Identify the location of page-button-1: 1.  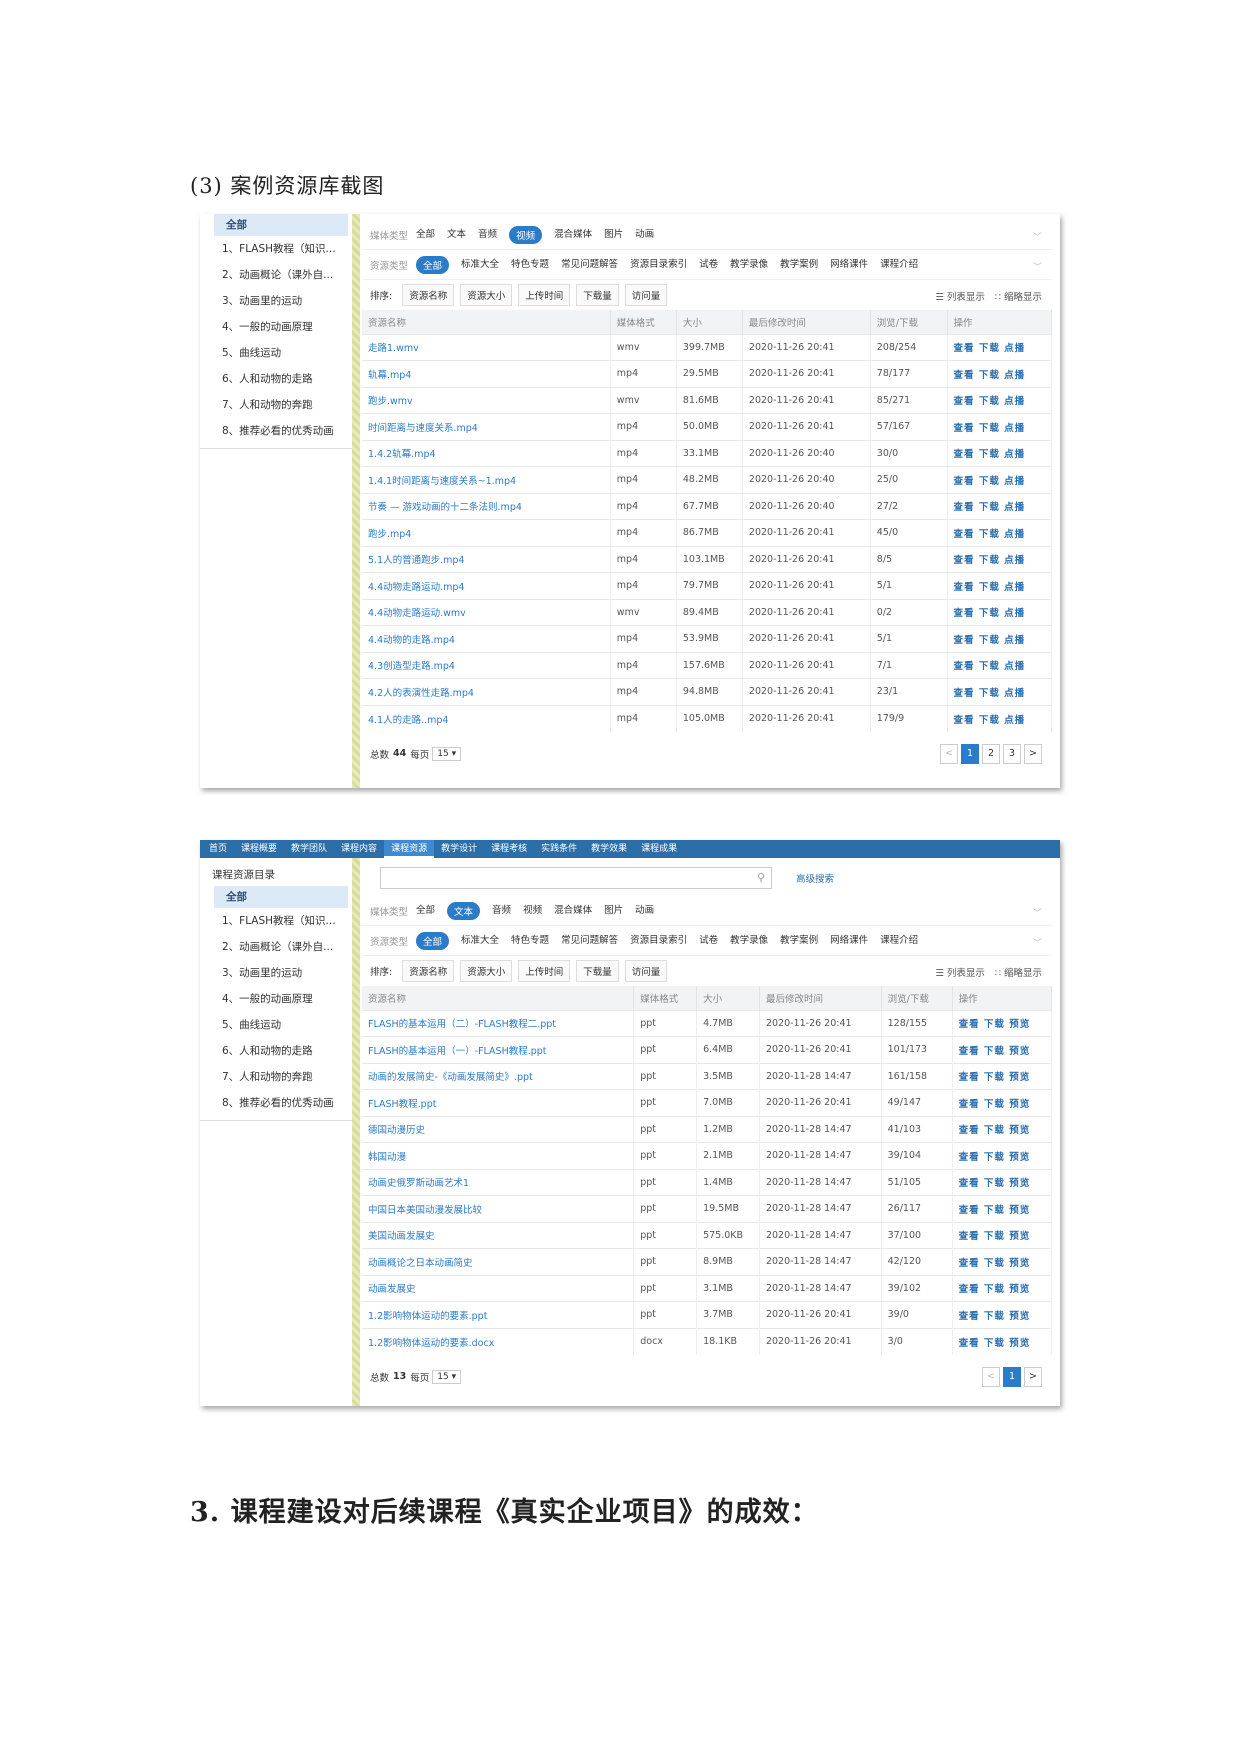
(1012, 1376).